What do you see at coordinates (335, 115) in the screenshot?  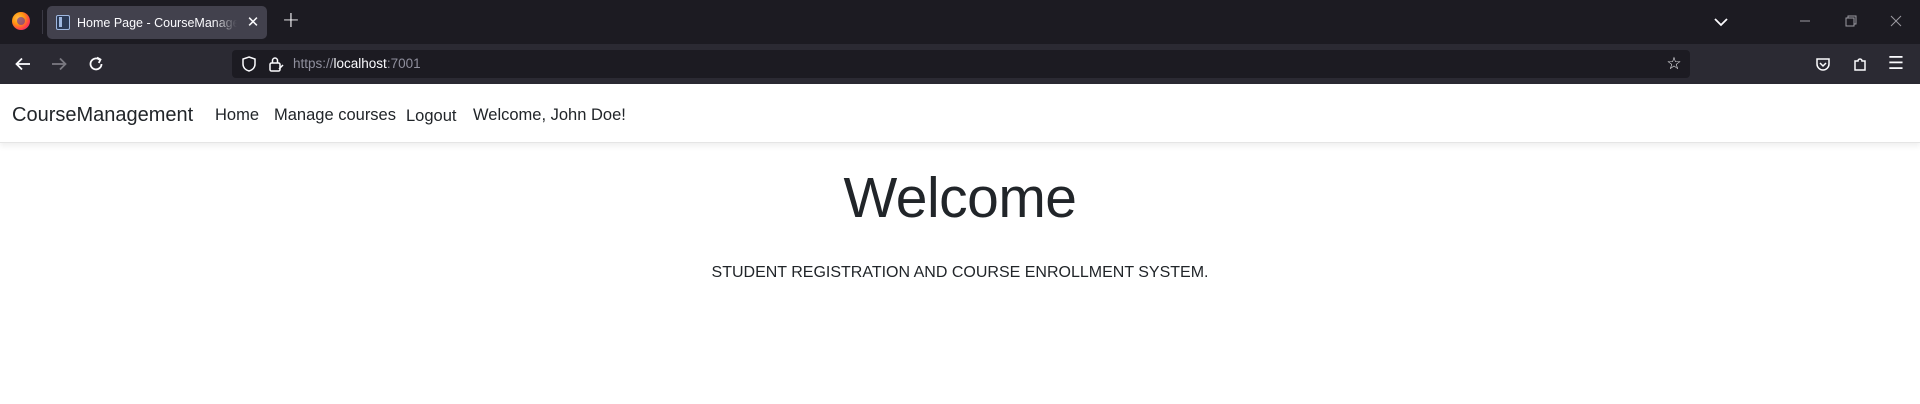 I see `nav-link-manage-courses: Manage courses` at bounding box center [335, 115].